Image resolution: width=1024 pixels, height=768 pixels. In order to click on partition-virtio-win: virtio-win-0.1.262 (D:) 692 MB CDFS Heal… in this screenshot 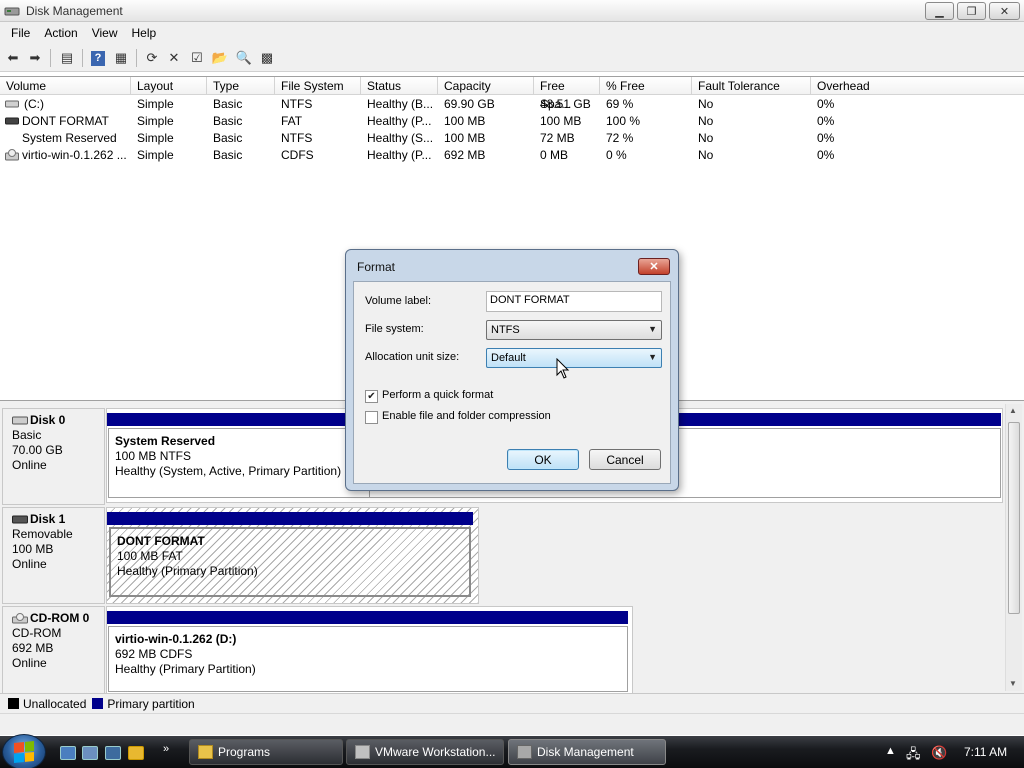, I will do `click(368, 659)`.